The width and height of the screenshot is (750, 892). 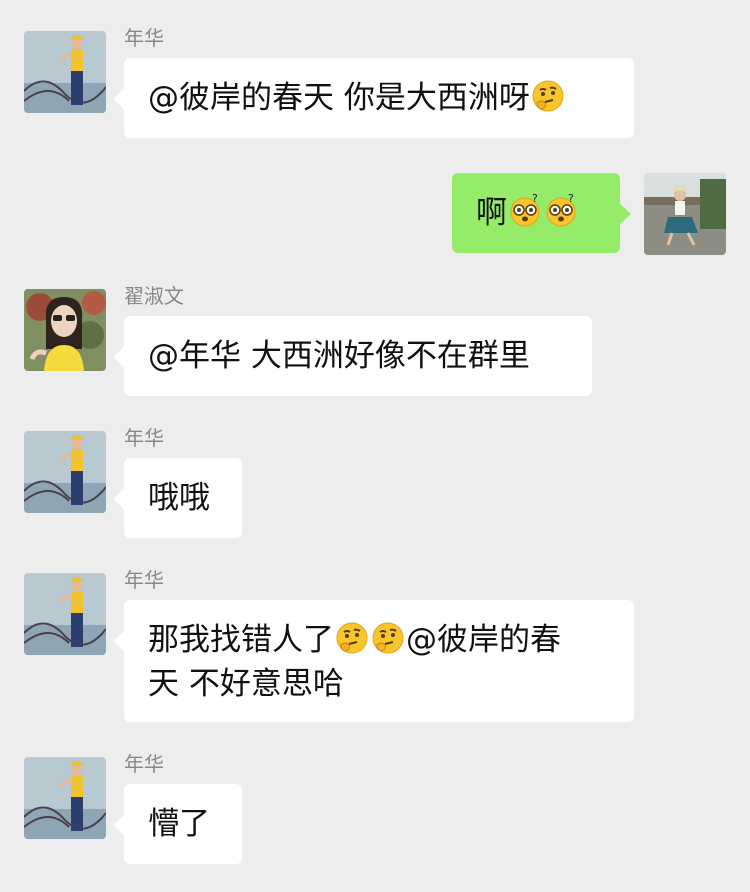 What do you see at coordinates (339, 356) in the screenshot?
I see `message-text: @年华 大西洲好像不在群里` at bounding box center [339, 356].